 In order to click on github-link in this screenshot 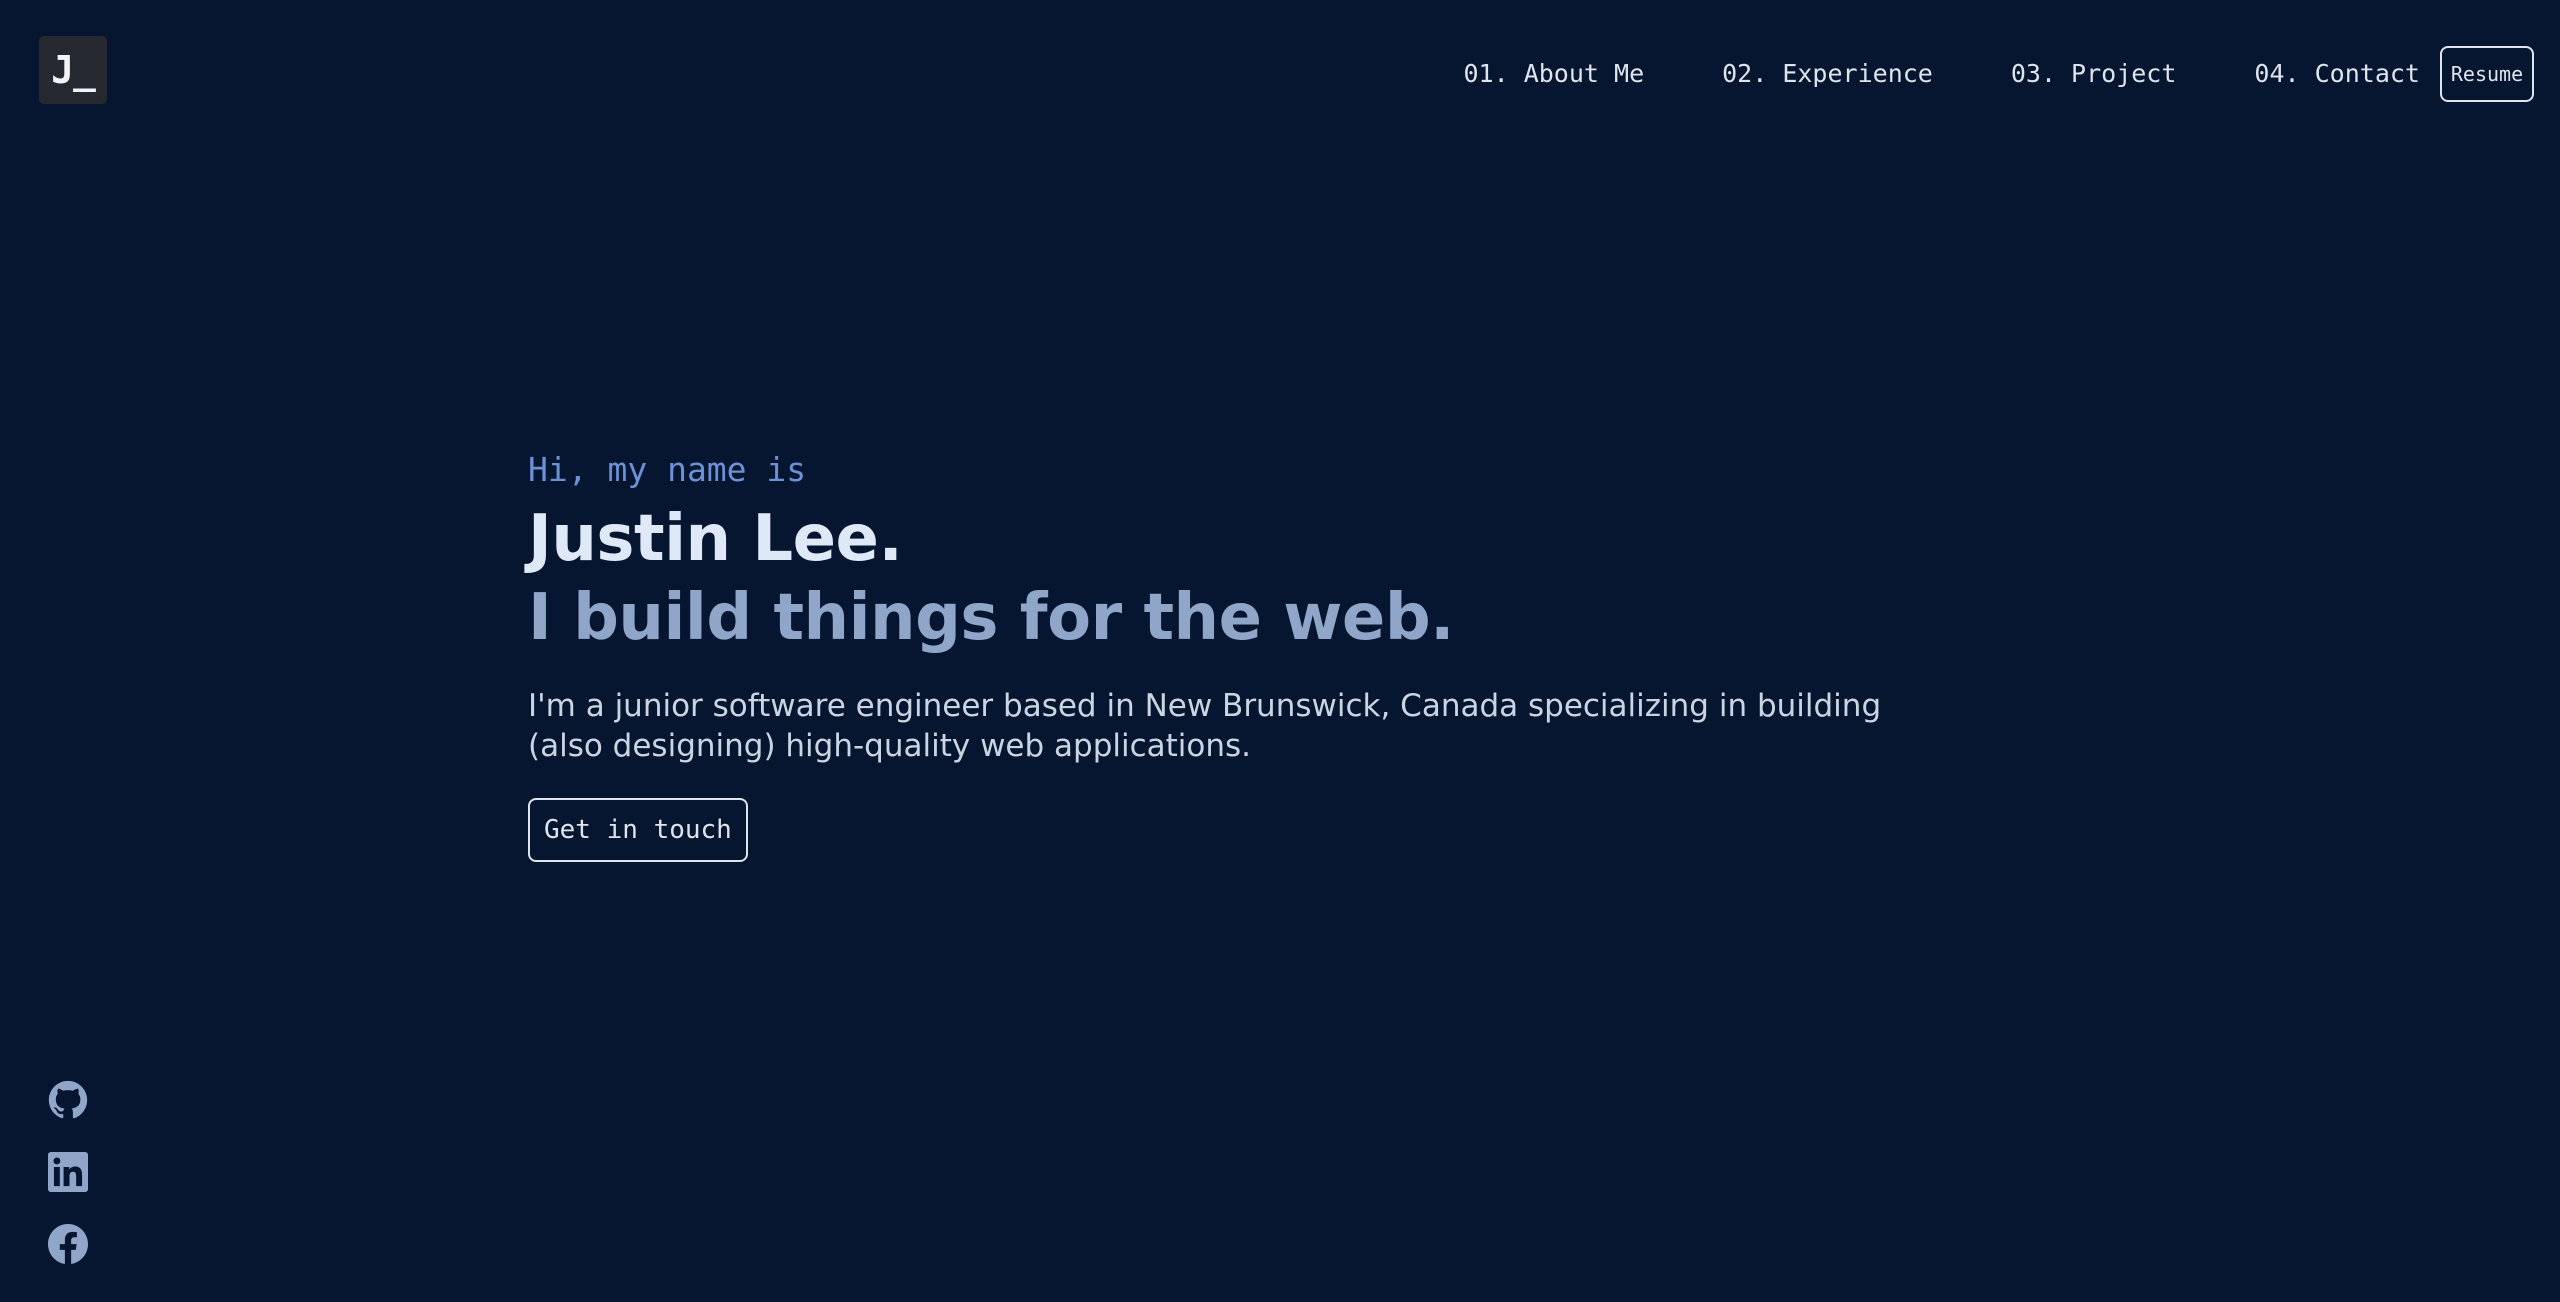, I will do `click(68, 1100)`.